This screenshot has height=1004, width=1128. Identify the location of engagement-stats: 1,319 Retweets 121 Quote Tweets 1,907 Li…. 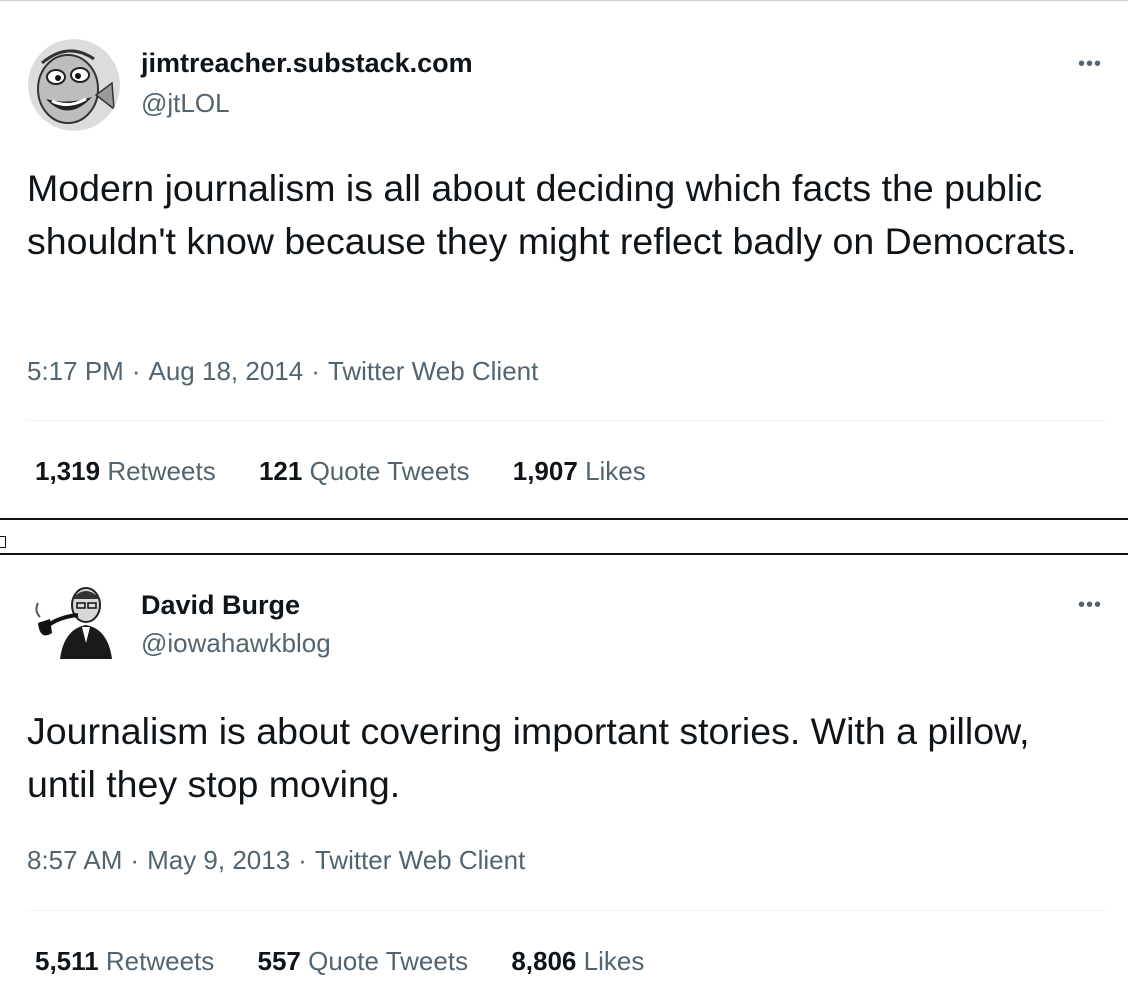
(358, 471).